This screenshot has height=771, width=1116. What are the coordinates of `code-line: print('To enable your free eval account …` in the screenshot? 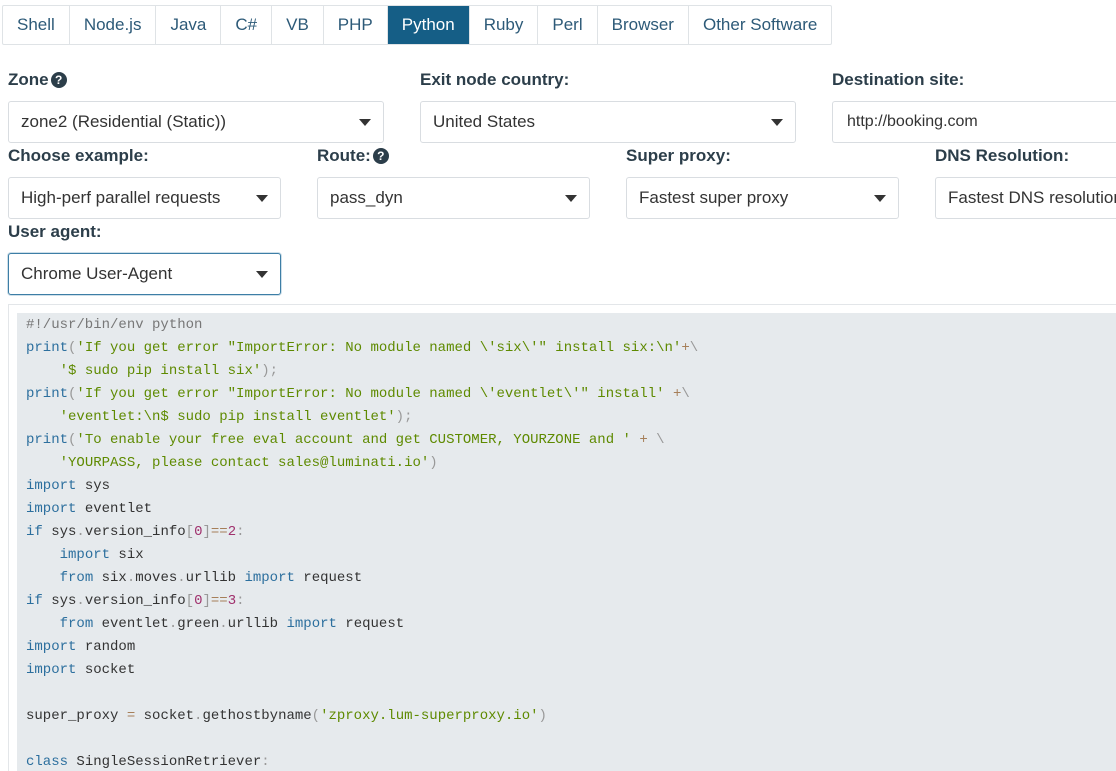 It's located at (571, 440).